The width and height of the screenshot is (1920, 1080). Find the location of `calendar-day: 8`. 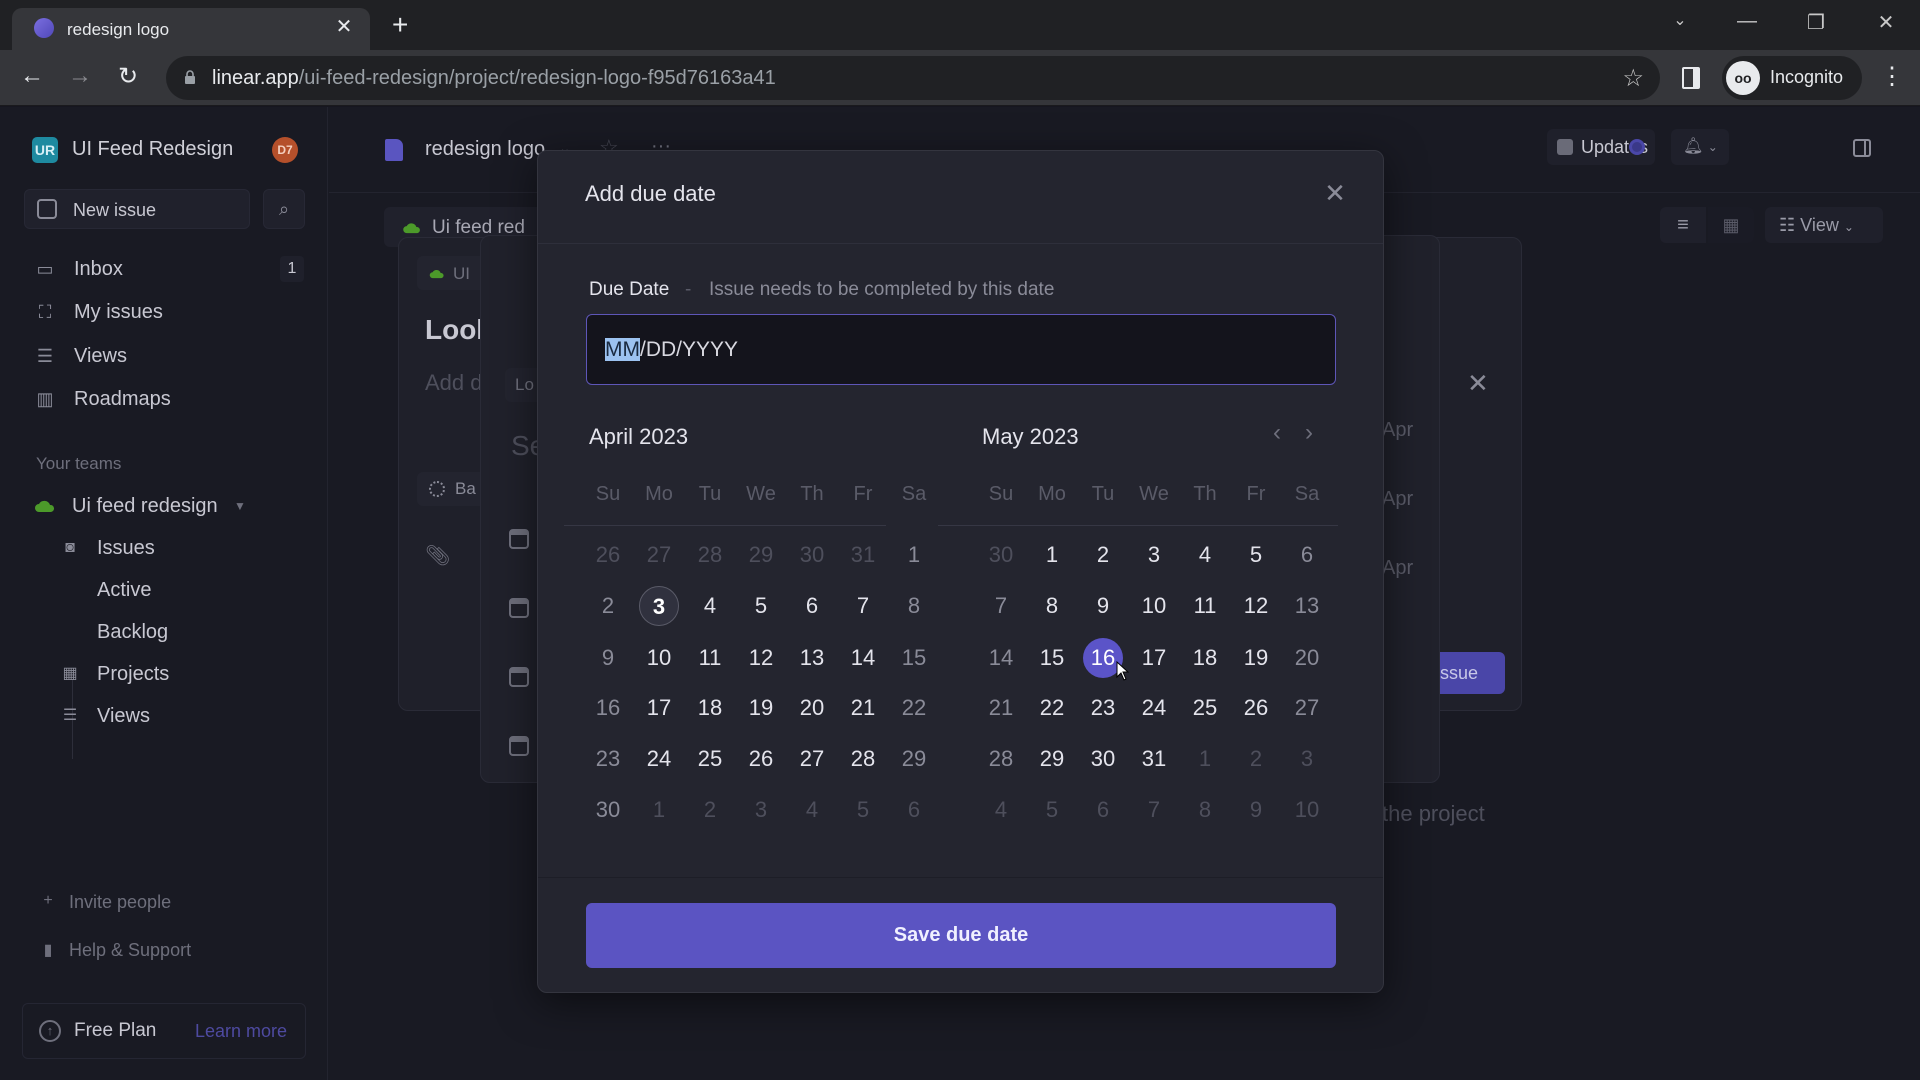

calendar-day: 8 is located at coordinates (1052, 606).